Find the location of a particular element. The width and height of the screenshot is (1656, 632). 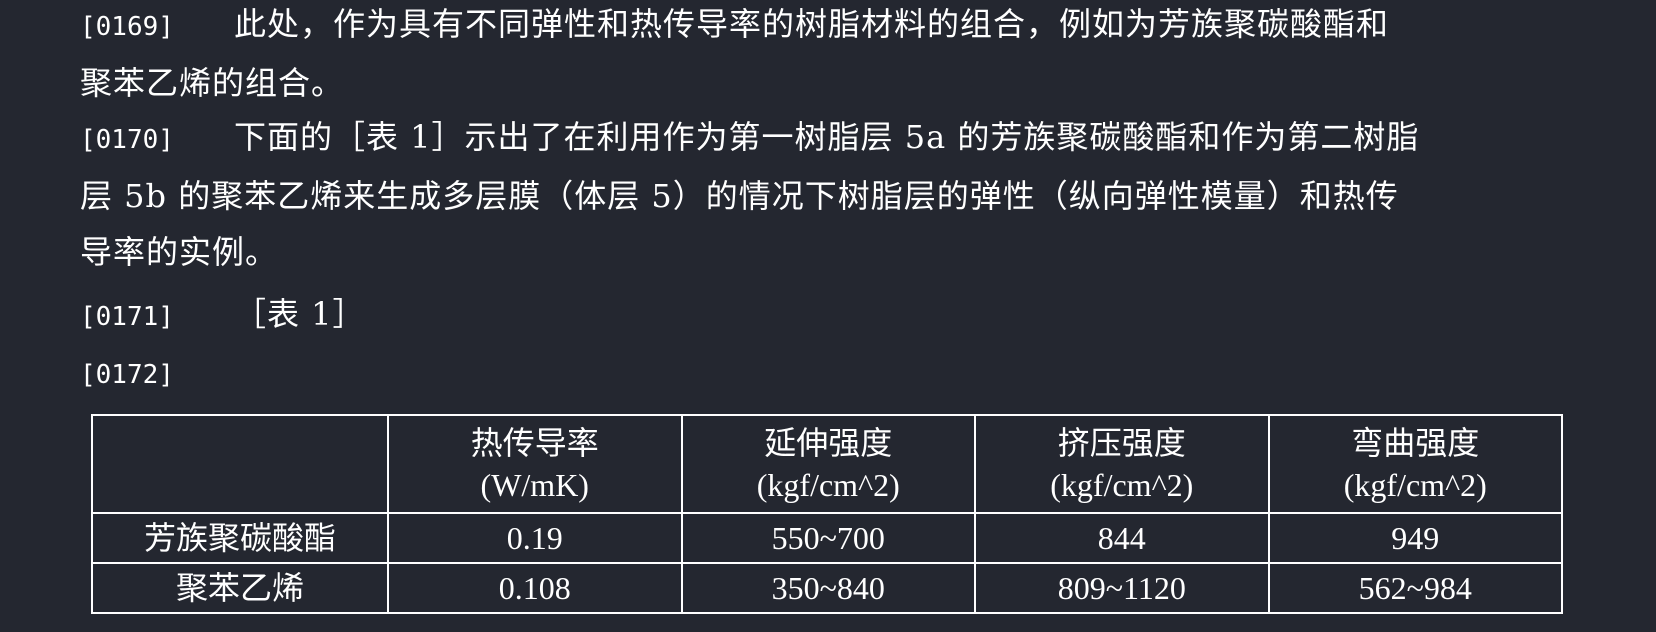

paragraph-number: [0169] is located at coordinates (127, 27).